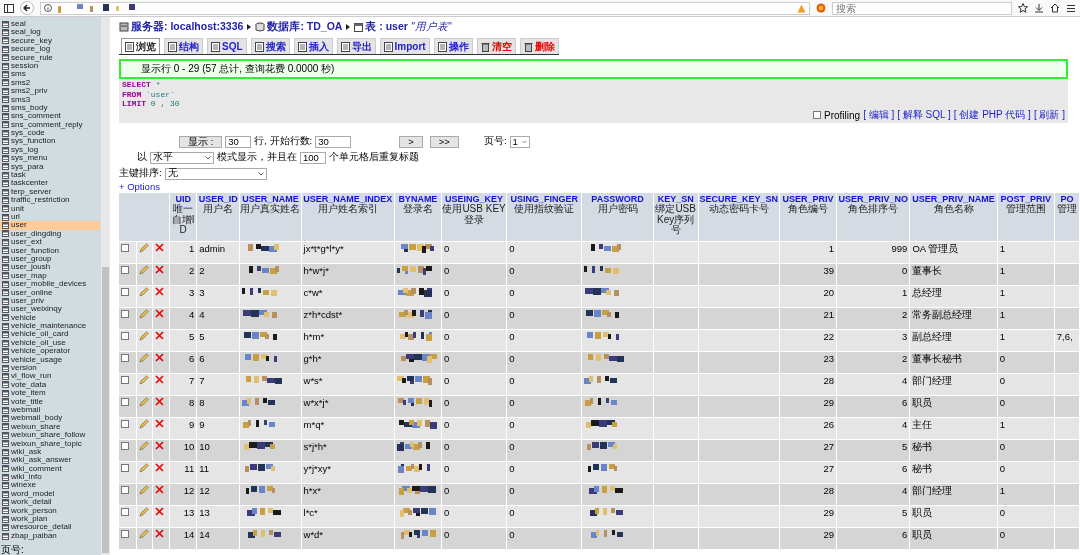 This screenshot has height=555, width=1080. Describe the element at coordinates (50, 502) in the screenshot. I see `sidebar-item: work_detail` at that location.